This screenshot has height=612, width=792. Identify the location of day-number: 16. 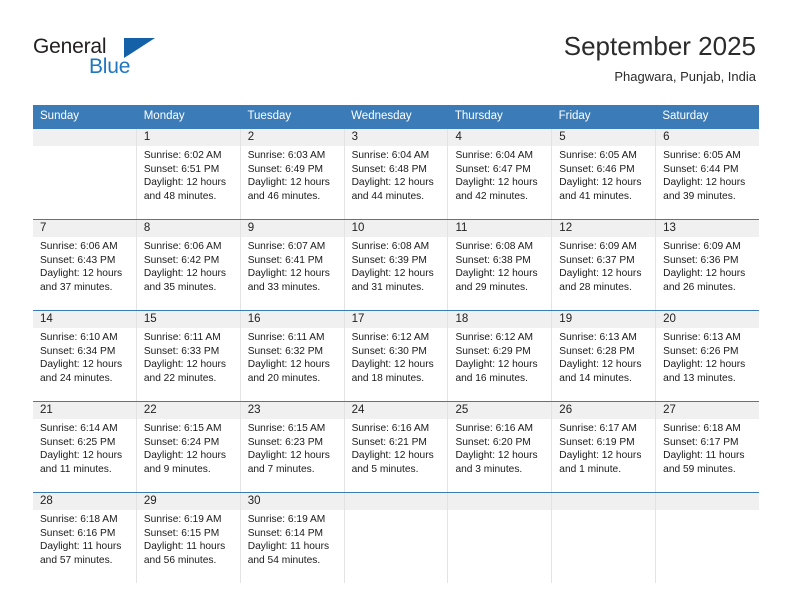
(292, 319).